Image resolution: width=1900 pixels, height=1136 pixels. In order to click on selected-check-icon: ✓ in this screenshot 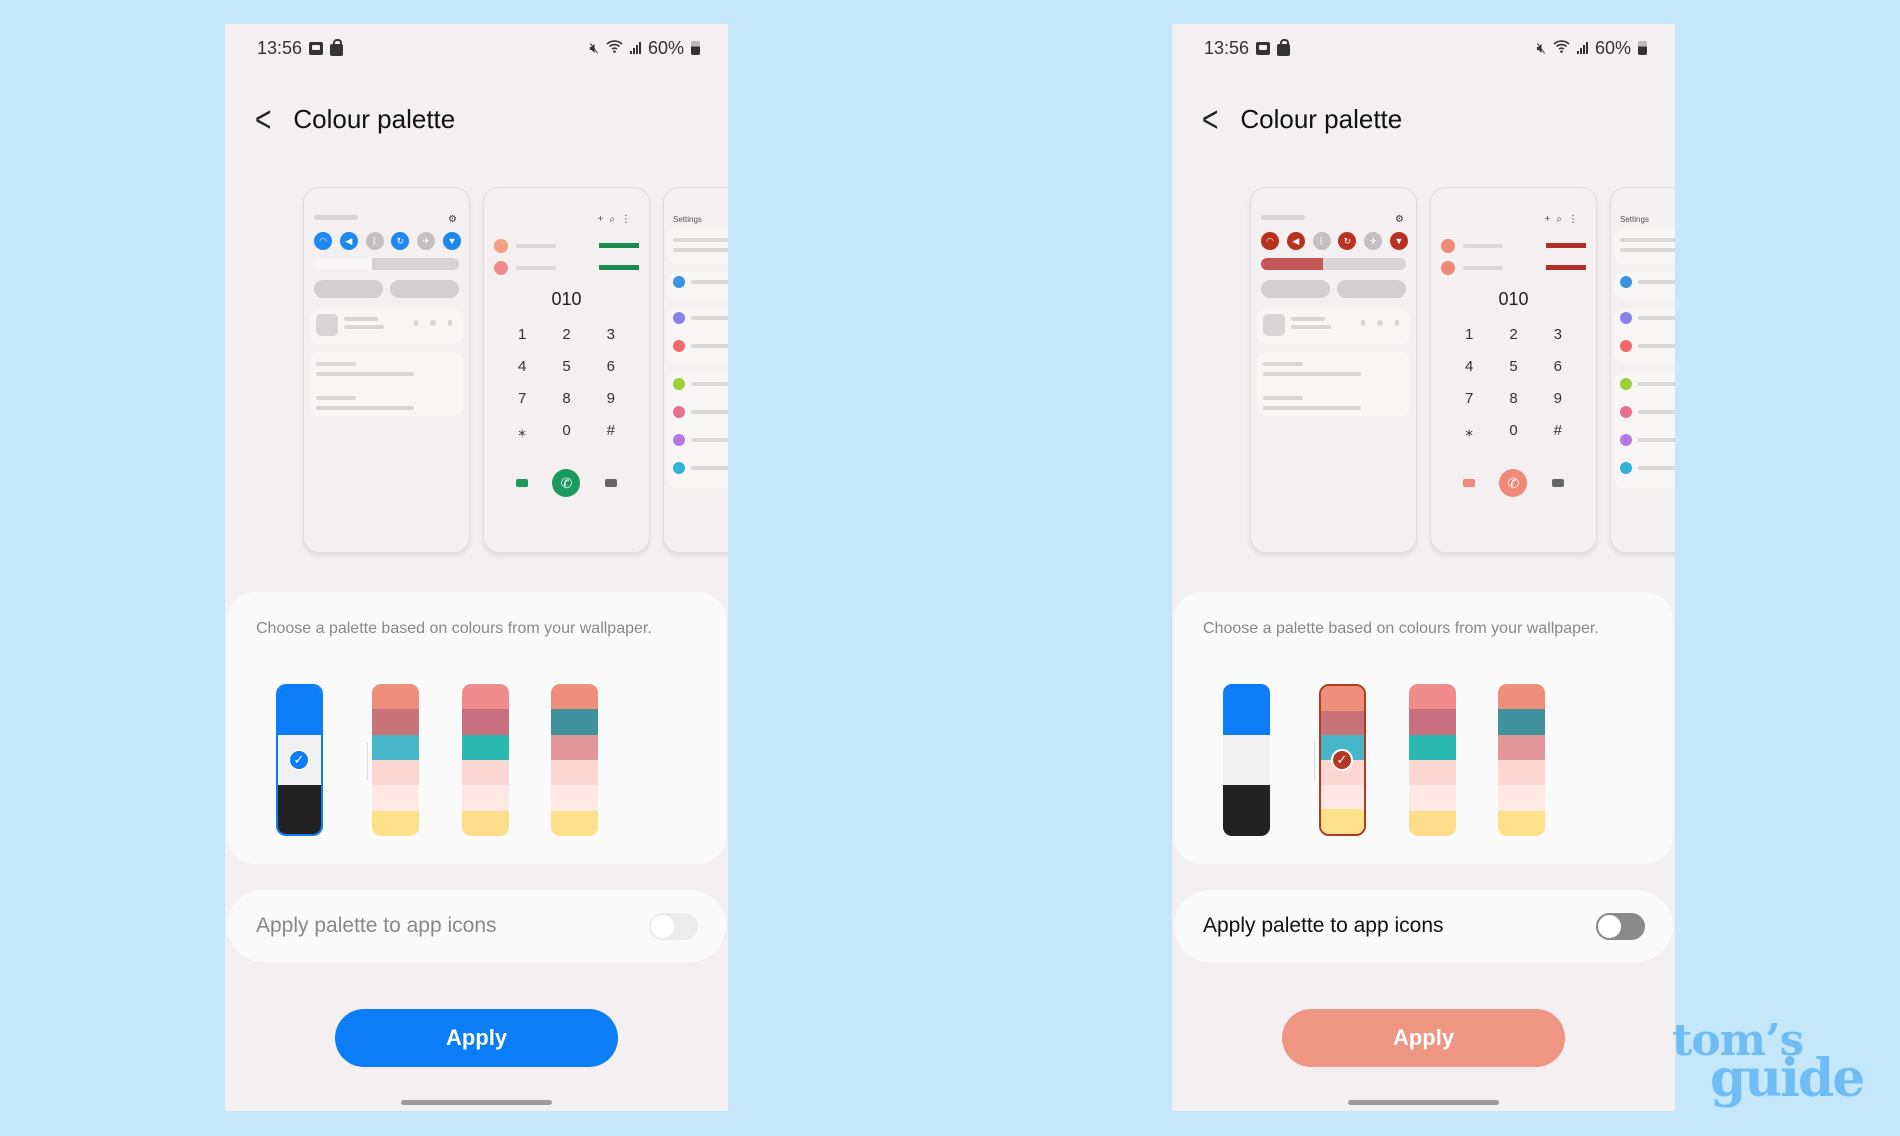, I will do `click(299, 760)`.